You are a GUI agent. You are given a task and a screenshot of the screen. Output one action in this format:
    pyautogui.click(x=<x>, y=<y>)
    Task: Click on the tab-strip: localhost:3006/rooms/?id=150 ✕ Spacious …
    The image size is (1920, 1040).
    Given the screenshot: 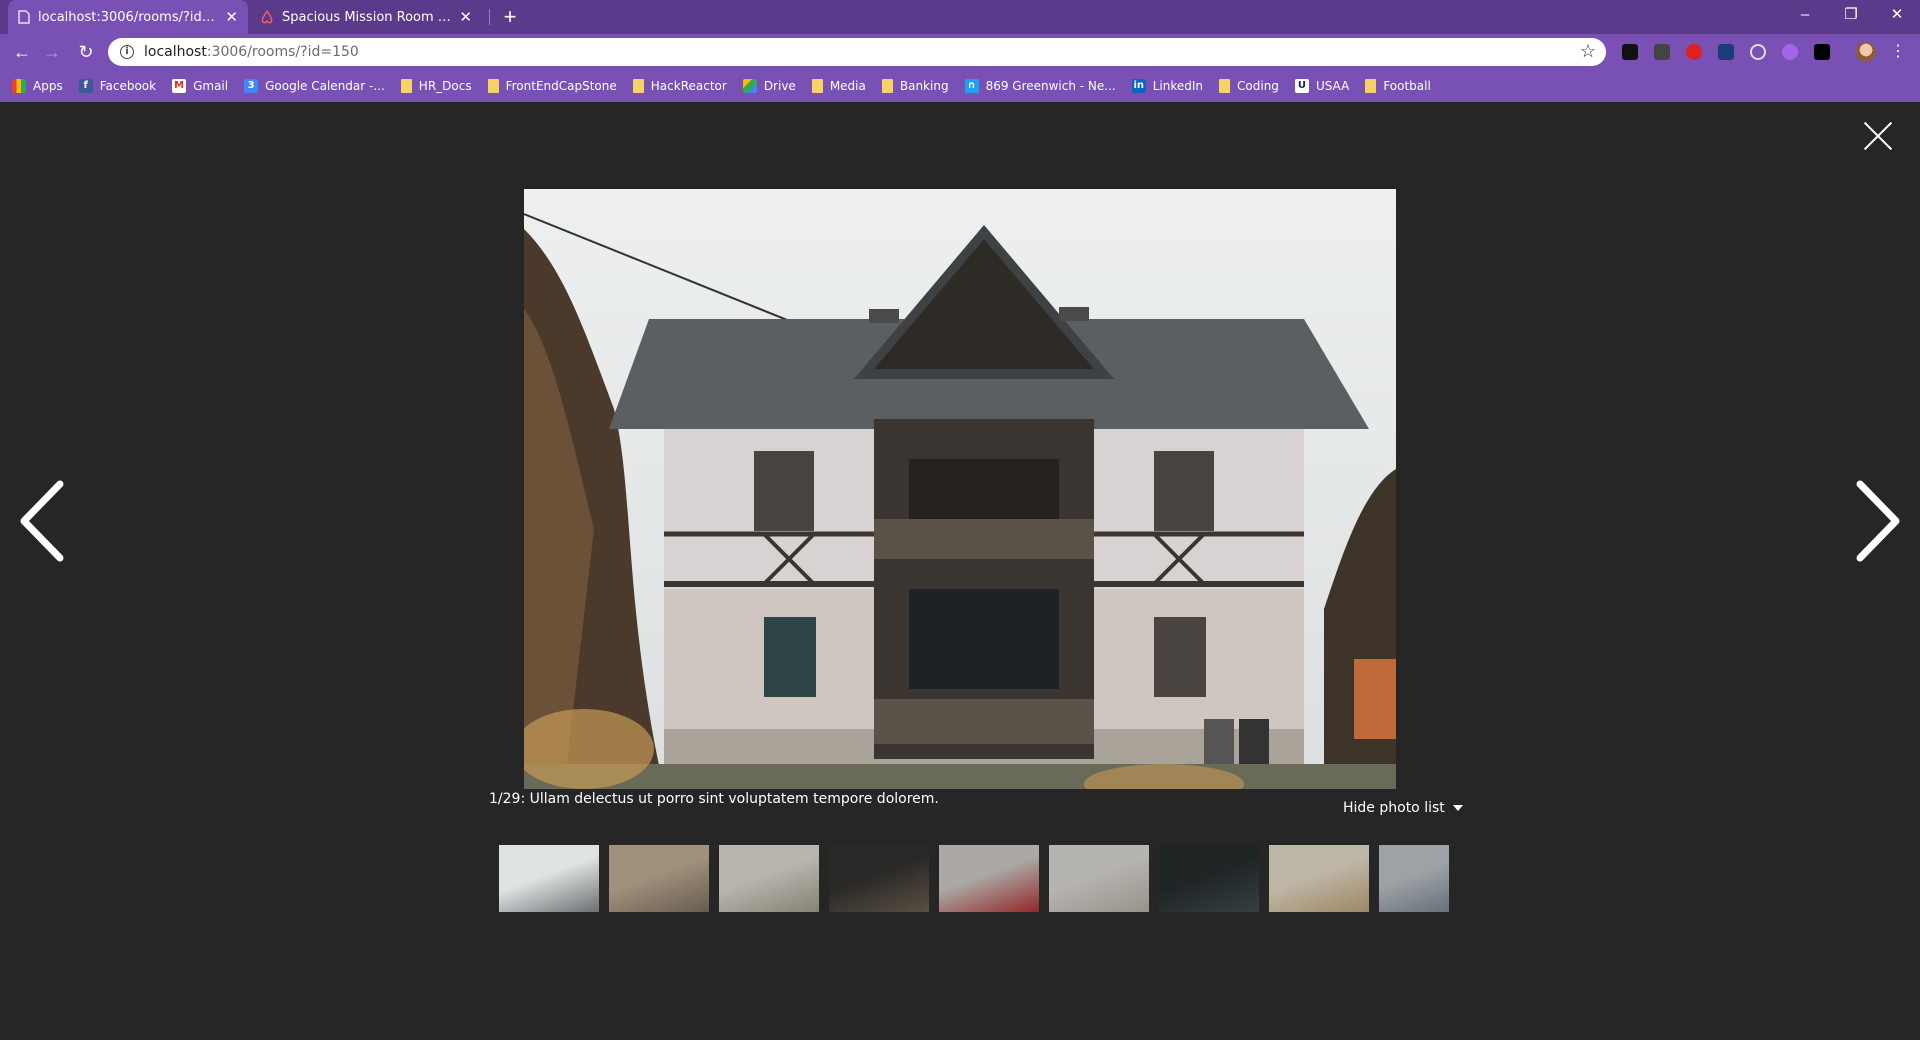 What is the action you would take?
    pyautogui.click(x=960, y=17)
    